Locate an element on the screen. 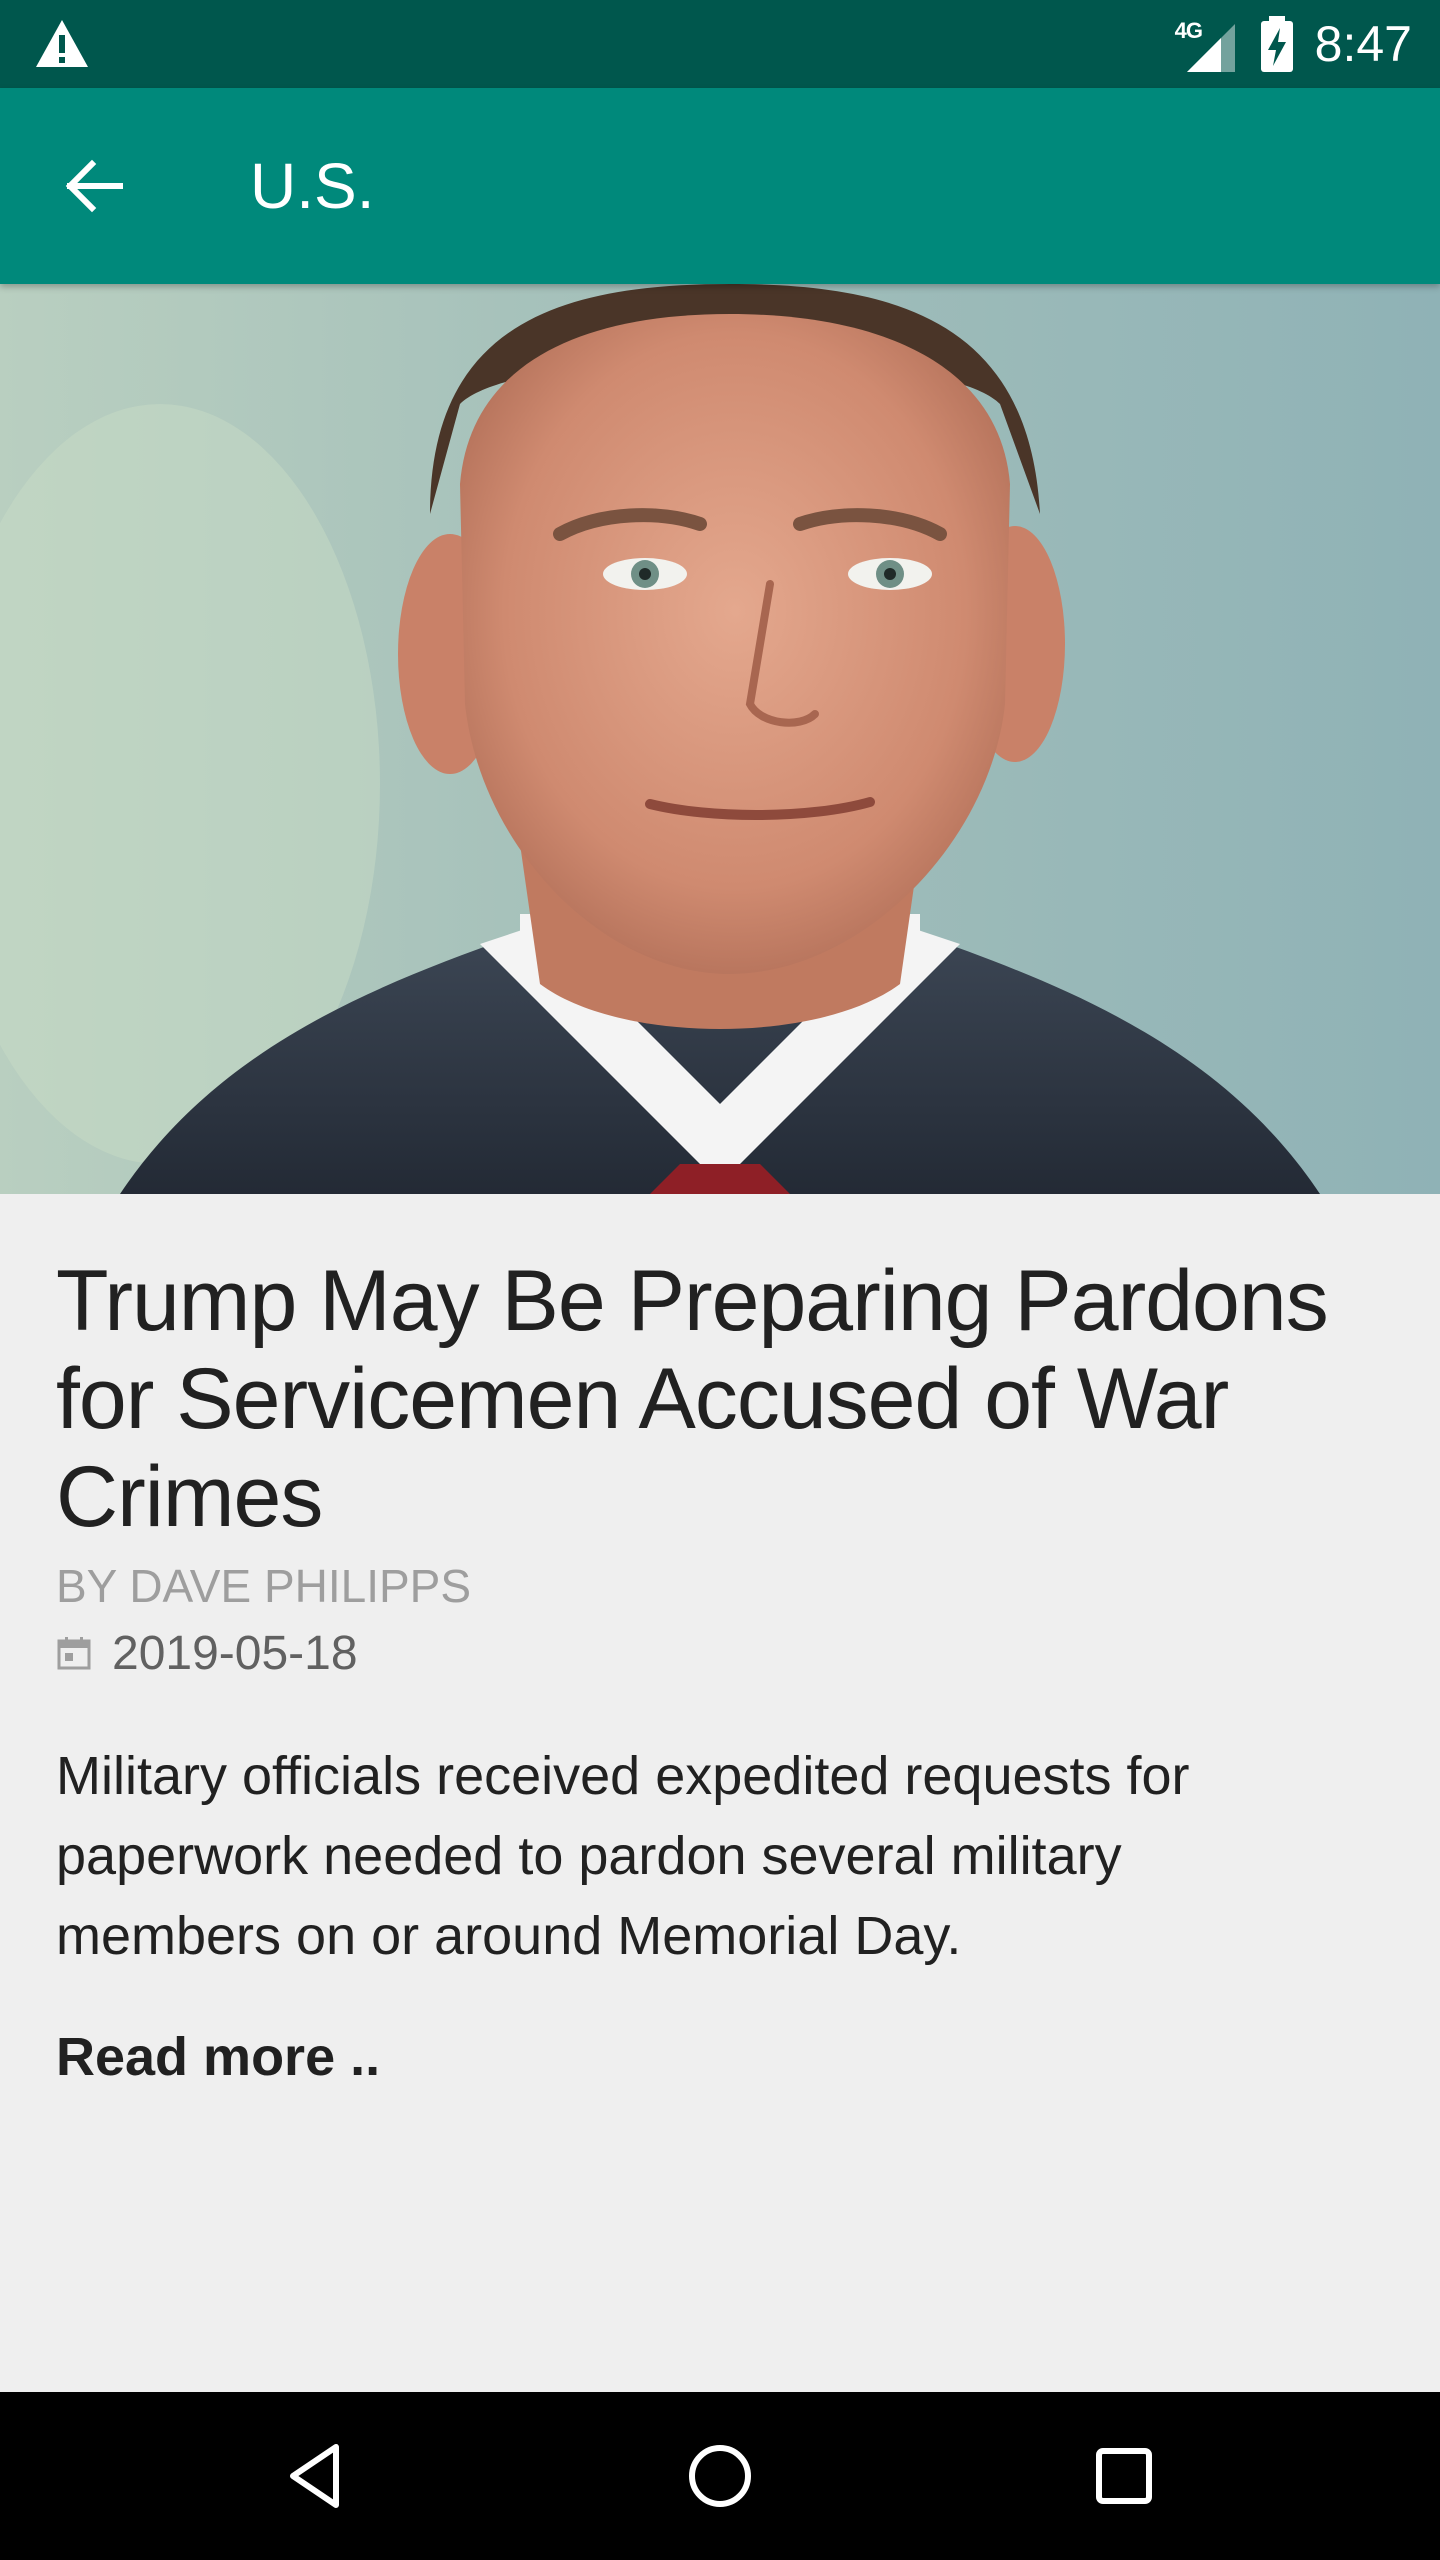 The width and height of the screenshot is (1440, 2560). battery-charging-icon is located at coordinates (1277, 44).